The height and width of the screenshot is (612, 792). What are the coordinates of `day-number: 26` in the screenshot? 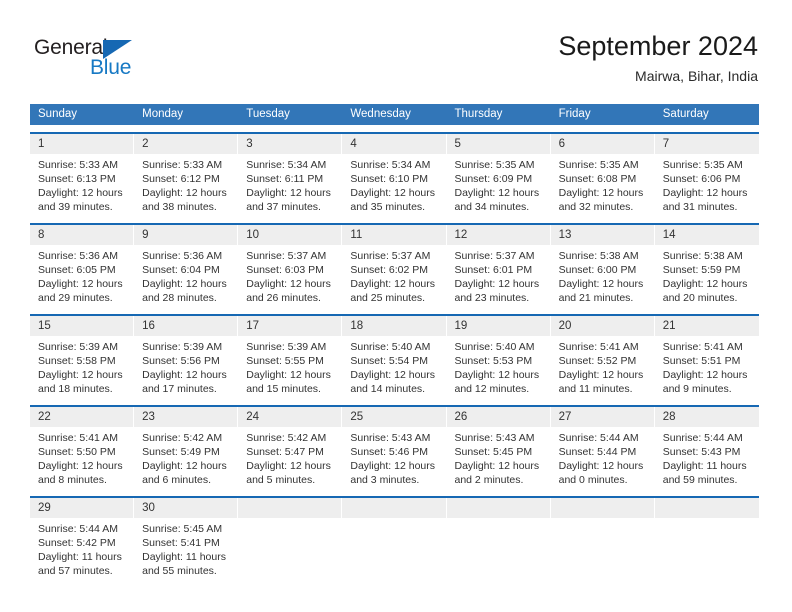 It's located at (461, 417).